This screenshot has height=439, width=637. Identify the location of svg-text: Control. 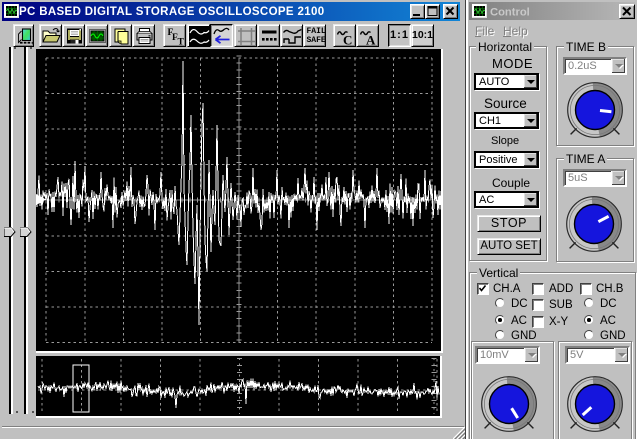
(510, 13).